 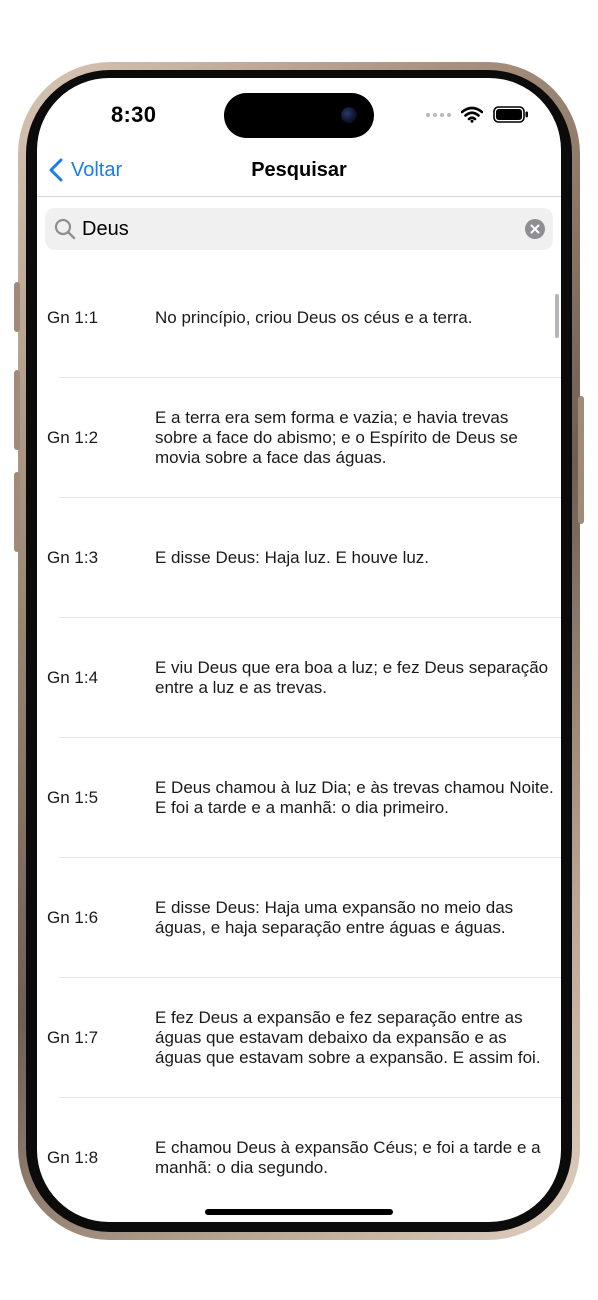 I want to click on verse-reference: Gn 1:2, so click(x=73, y=437).